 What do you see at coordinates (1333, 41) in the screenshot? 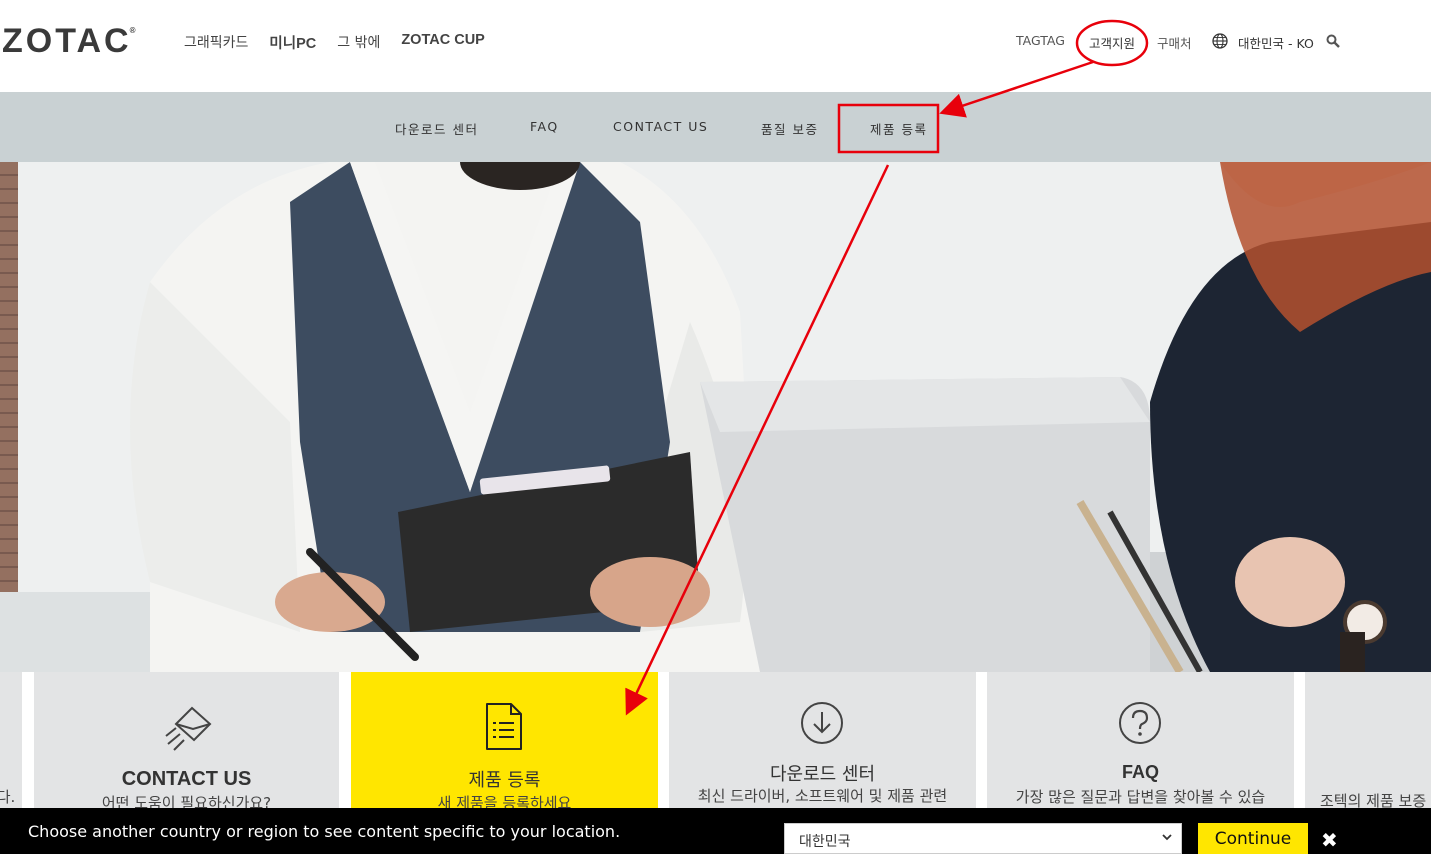
I see `search-icon` at bounding box center [1333, 41].